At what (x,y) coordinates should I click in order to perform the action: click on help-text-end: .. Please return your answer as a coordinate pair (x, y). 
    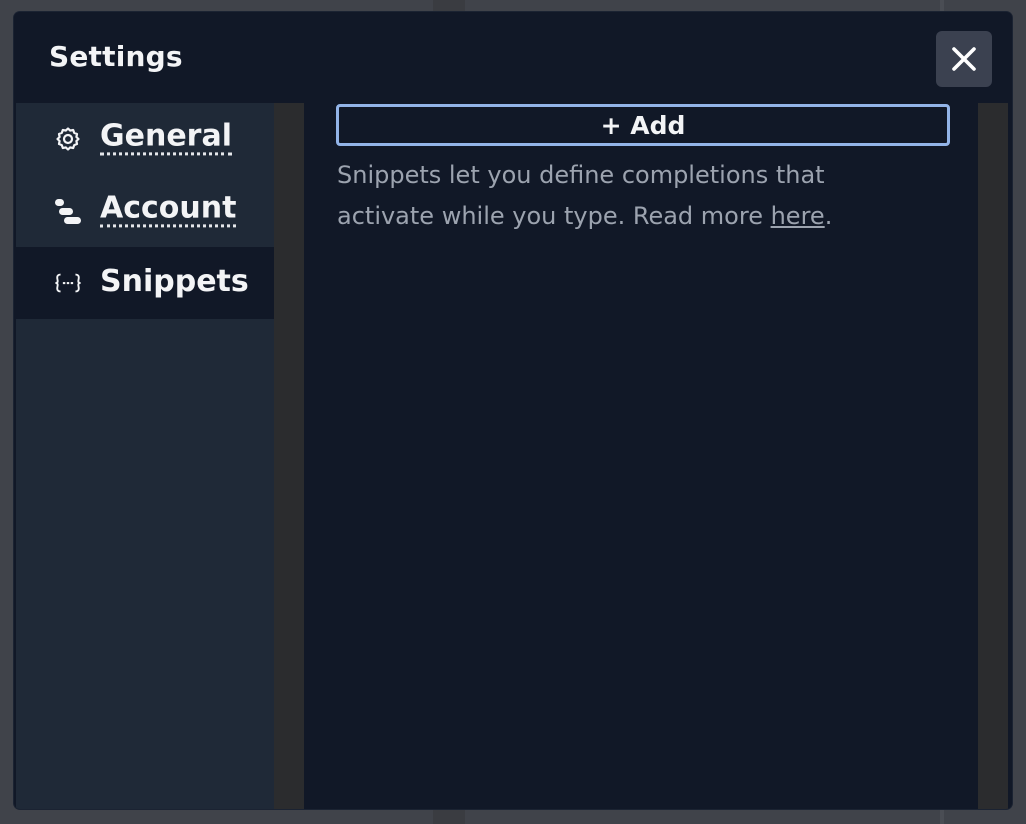
    Looking at the image, I should click on (828, 216).